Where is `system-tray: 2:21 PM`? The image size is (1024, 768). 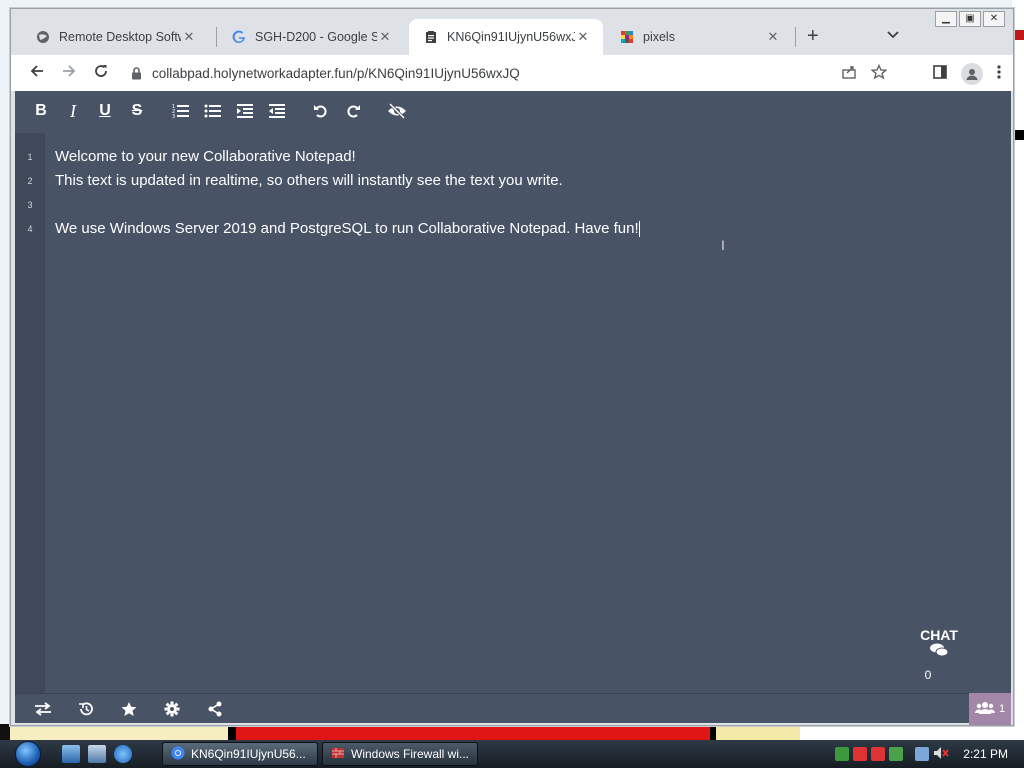
system-tray: 2:21 PM is located at coordinates (929, 754).